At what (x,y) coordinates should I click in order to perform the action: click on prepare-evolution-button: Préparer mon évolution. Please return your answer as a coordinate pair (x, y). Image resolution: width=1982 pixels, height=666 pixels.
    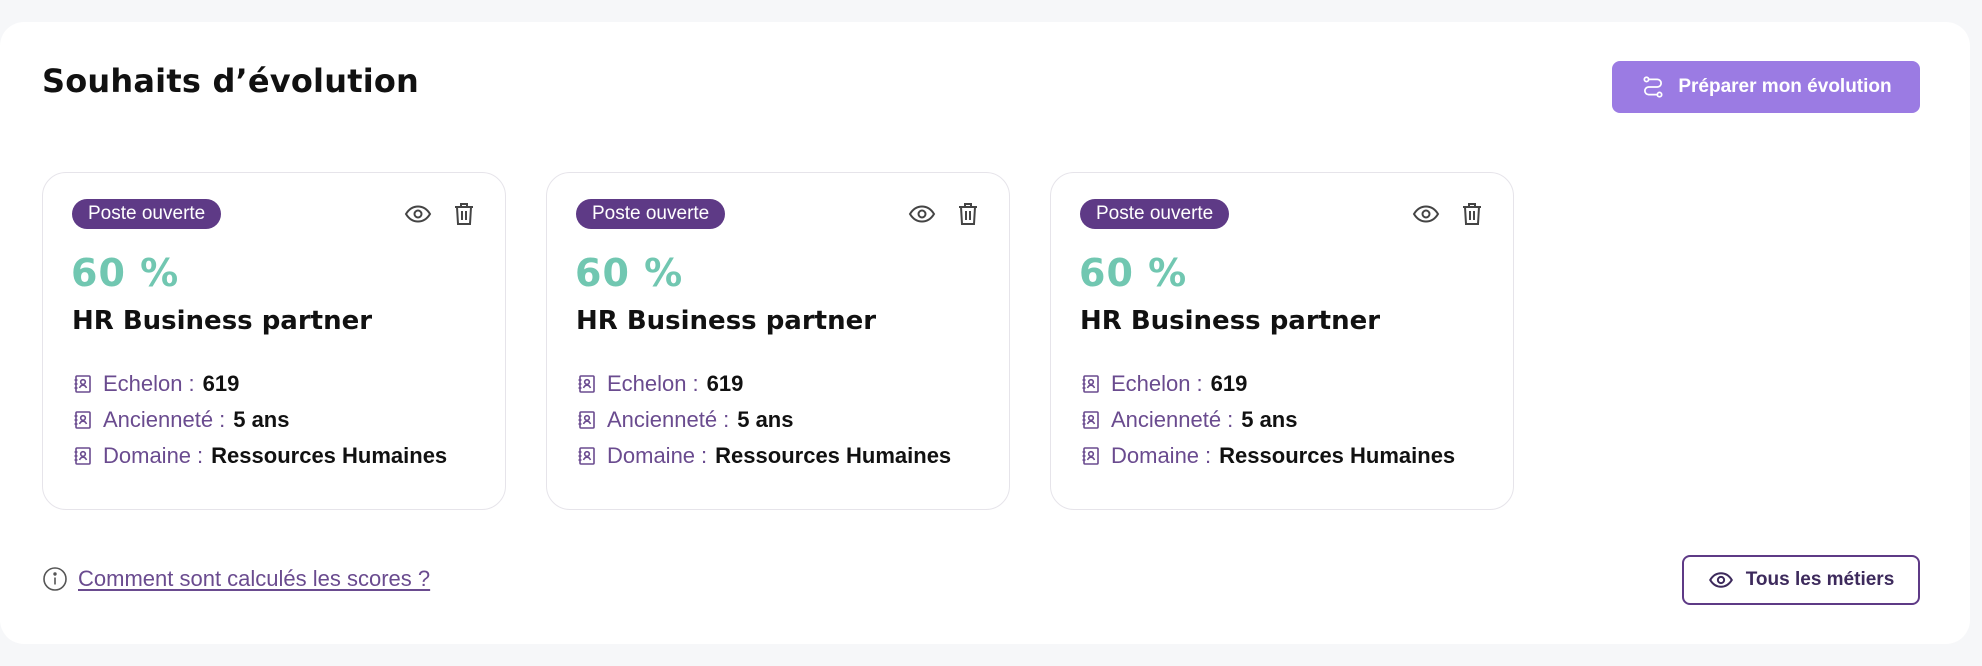
    Looking at the image, I should click on (1766, 87).